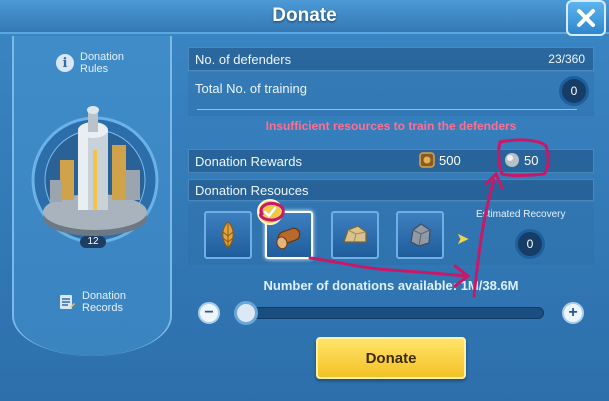 The width and height of the screenshot is (609, 401). What do you see at coordinates (304, 15) in the screenshot?
I see `page-title: Donate` at bounding box center [304, 15].